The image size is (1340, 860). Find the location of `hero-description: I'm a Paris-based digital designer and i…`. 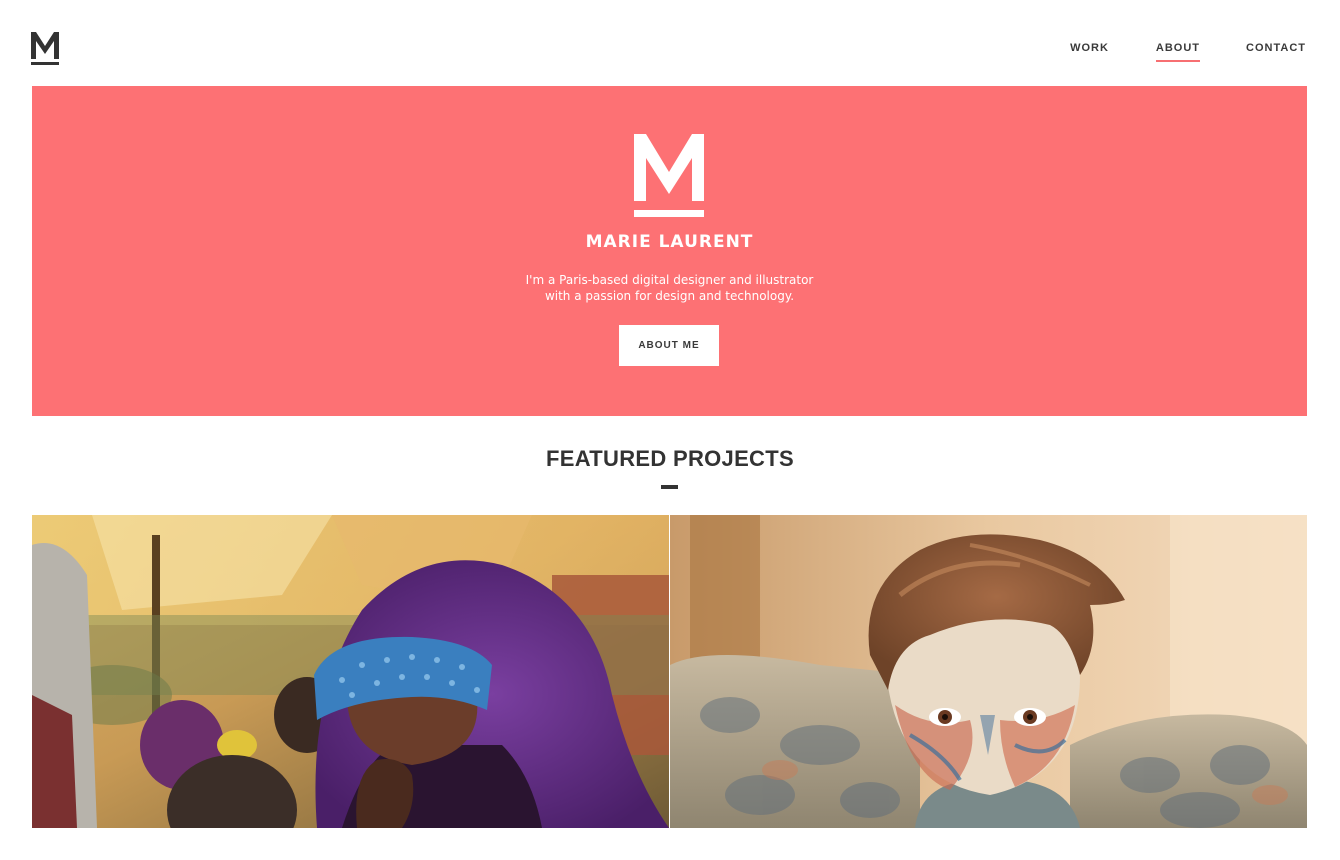

hero-description: I'm a Paris-based digital designer and i… is located at coordinates (669, 288).